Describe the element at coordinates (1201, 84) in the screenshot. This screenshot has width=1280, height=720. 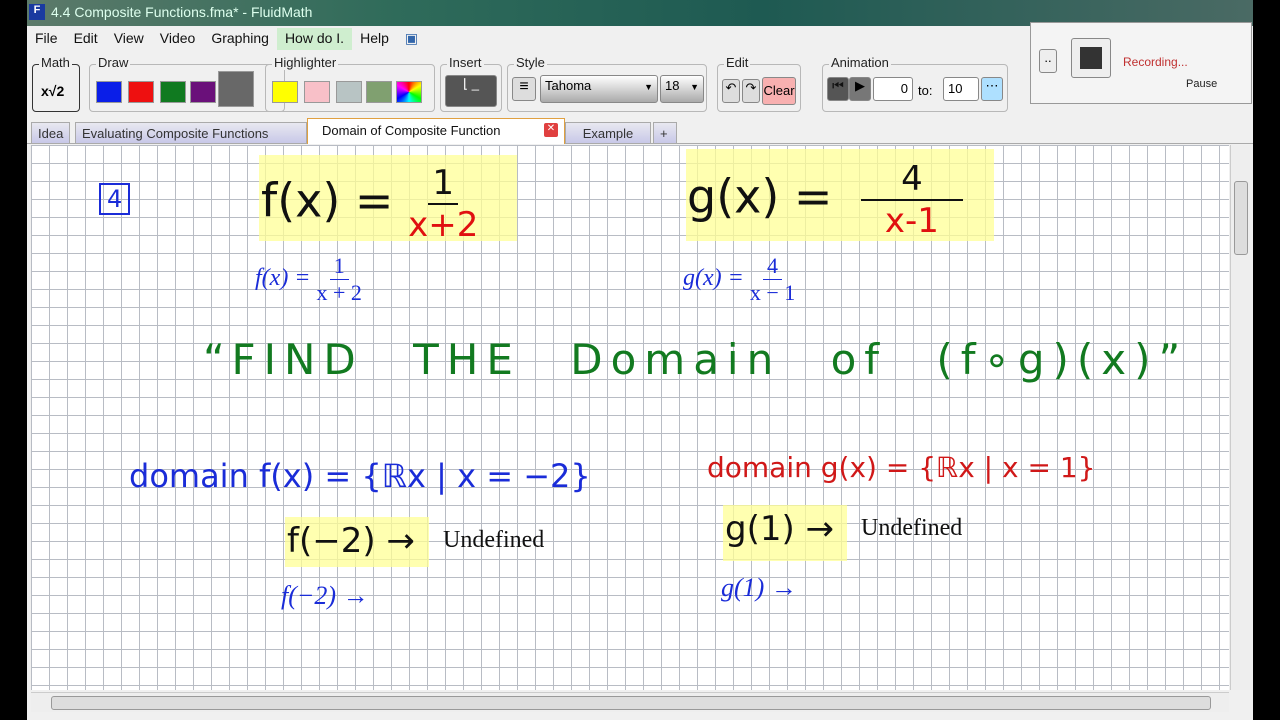
I see `pause-button: Pause` at that location.